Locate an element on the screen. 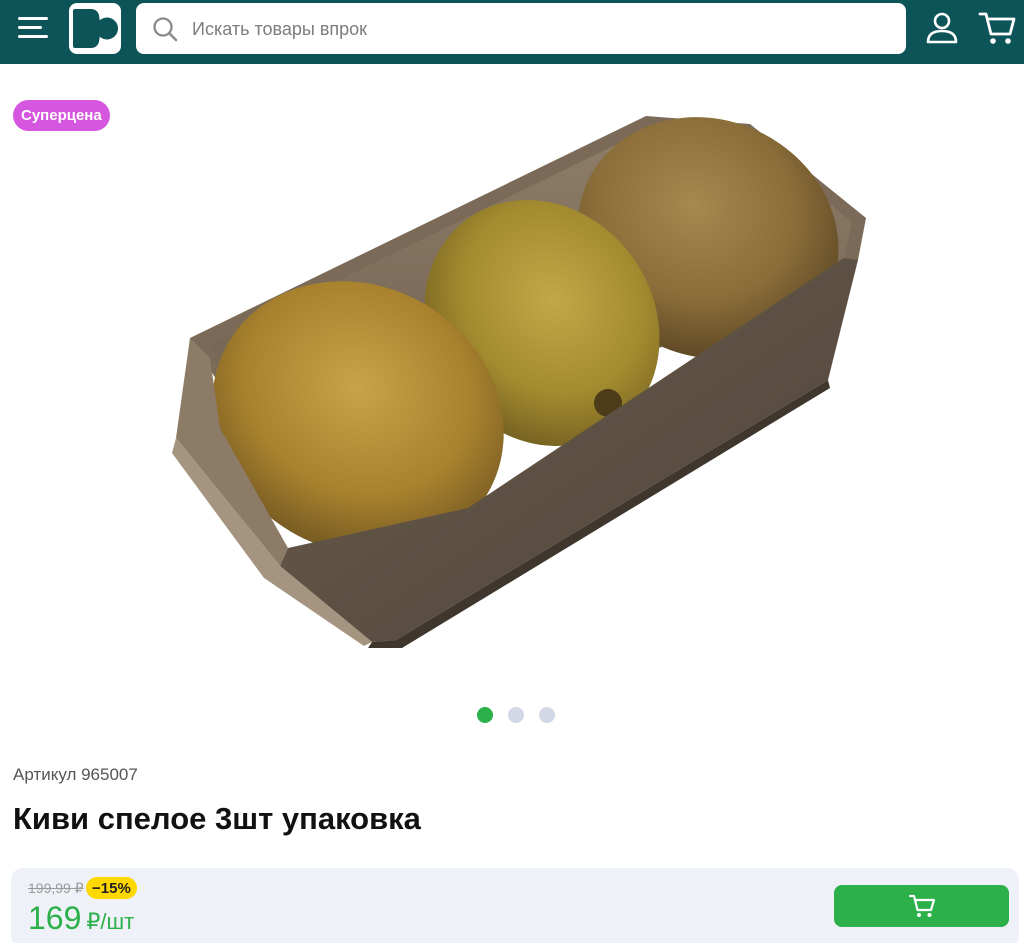  search-bar is located at coordinates (521, 28).